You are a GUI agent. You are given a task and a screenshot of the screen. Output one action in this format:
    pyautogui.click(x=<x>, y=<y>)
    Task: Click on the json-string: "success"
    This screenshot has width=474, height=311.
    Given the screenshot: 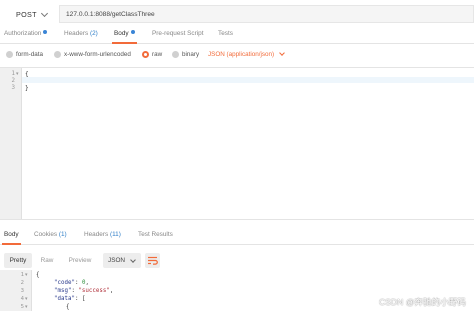 What is the action you would take?
    pyautogui.click(x=94, y=291)
    